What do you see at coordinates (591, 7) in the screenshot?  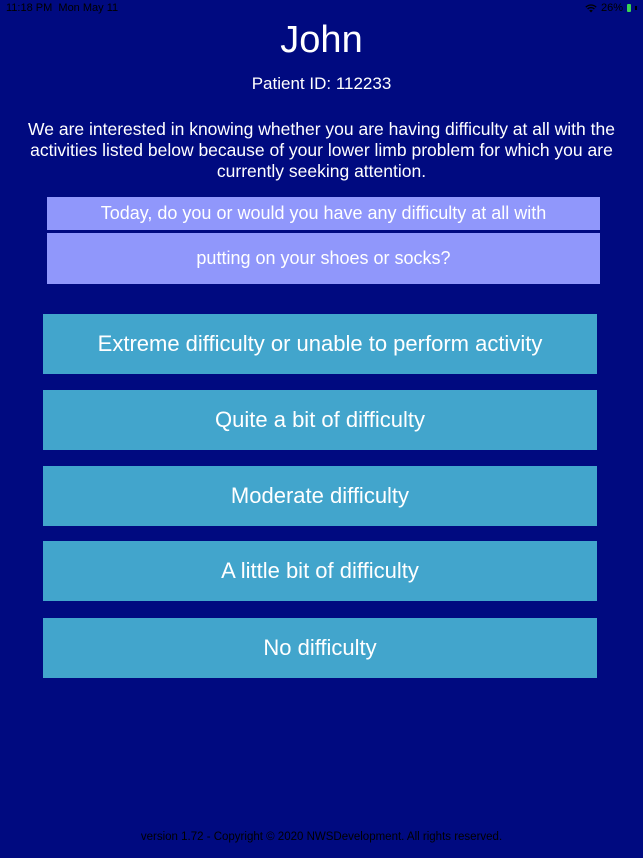 I see `wifi-icon` at bounding box center [591, 7].